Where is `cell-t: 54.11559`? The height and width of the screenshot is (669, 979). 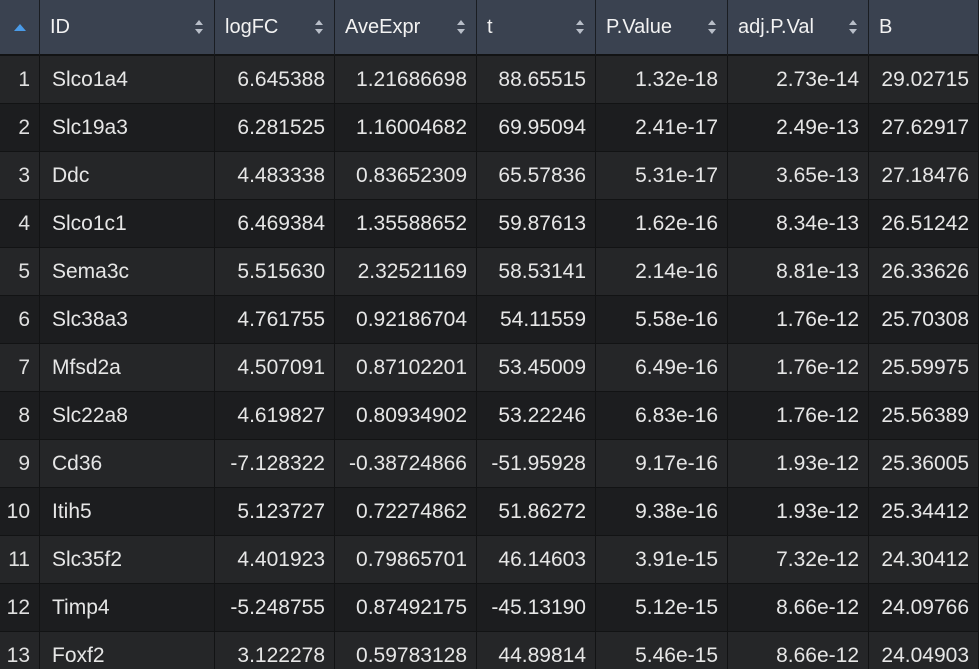 cell-t: 54.11559 is located at coordinates (536, 320).